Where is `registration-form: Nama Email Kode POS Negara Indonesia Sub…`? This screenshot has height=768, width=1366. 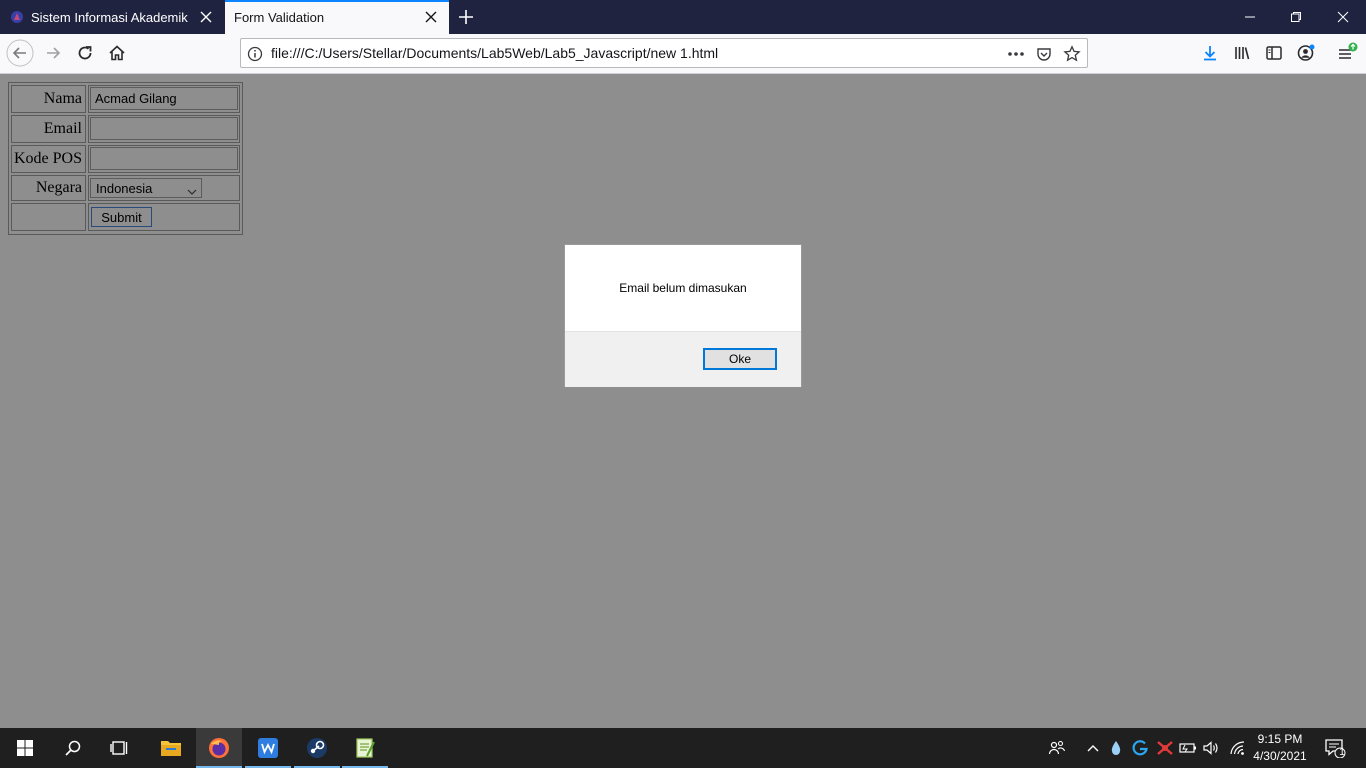 registration-form: Nama Email Kode POS Negara Indonesia Sub… is located at coordinates (125, 158).